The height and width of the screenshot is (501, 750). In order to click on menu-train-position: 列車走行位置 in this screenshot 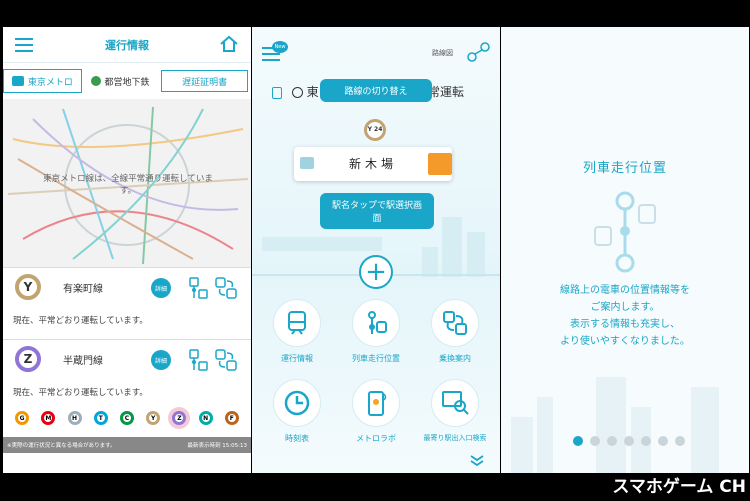, I will do `click(376, 331)`.